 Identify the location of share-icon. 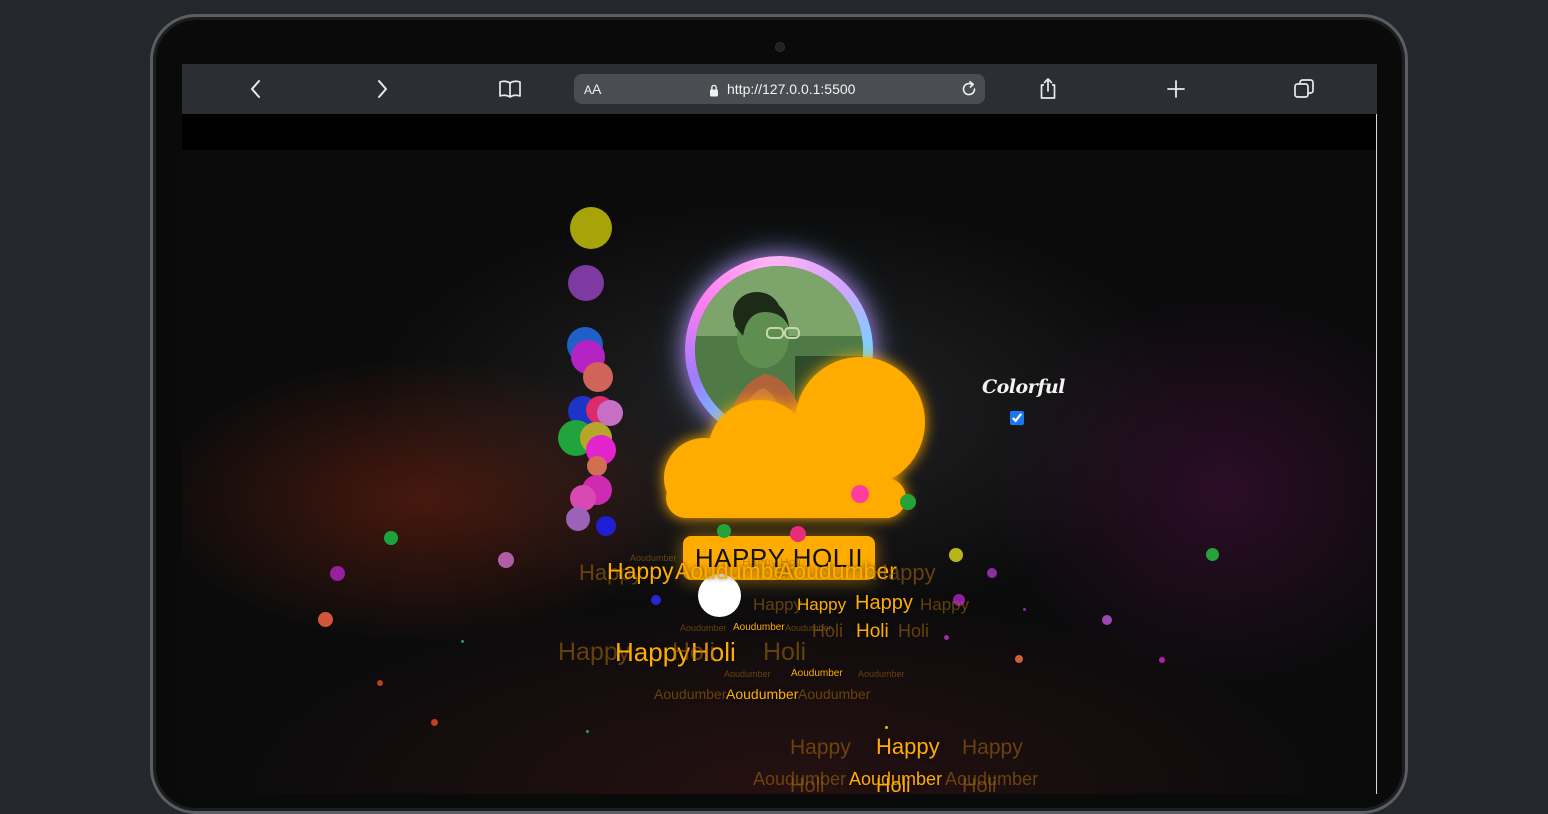
(1048, 89).